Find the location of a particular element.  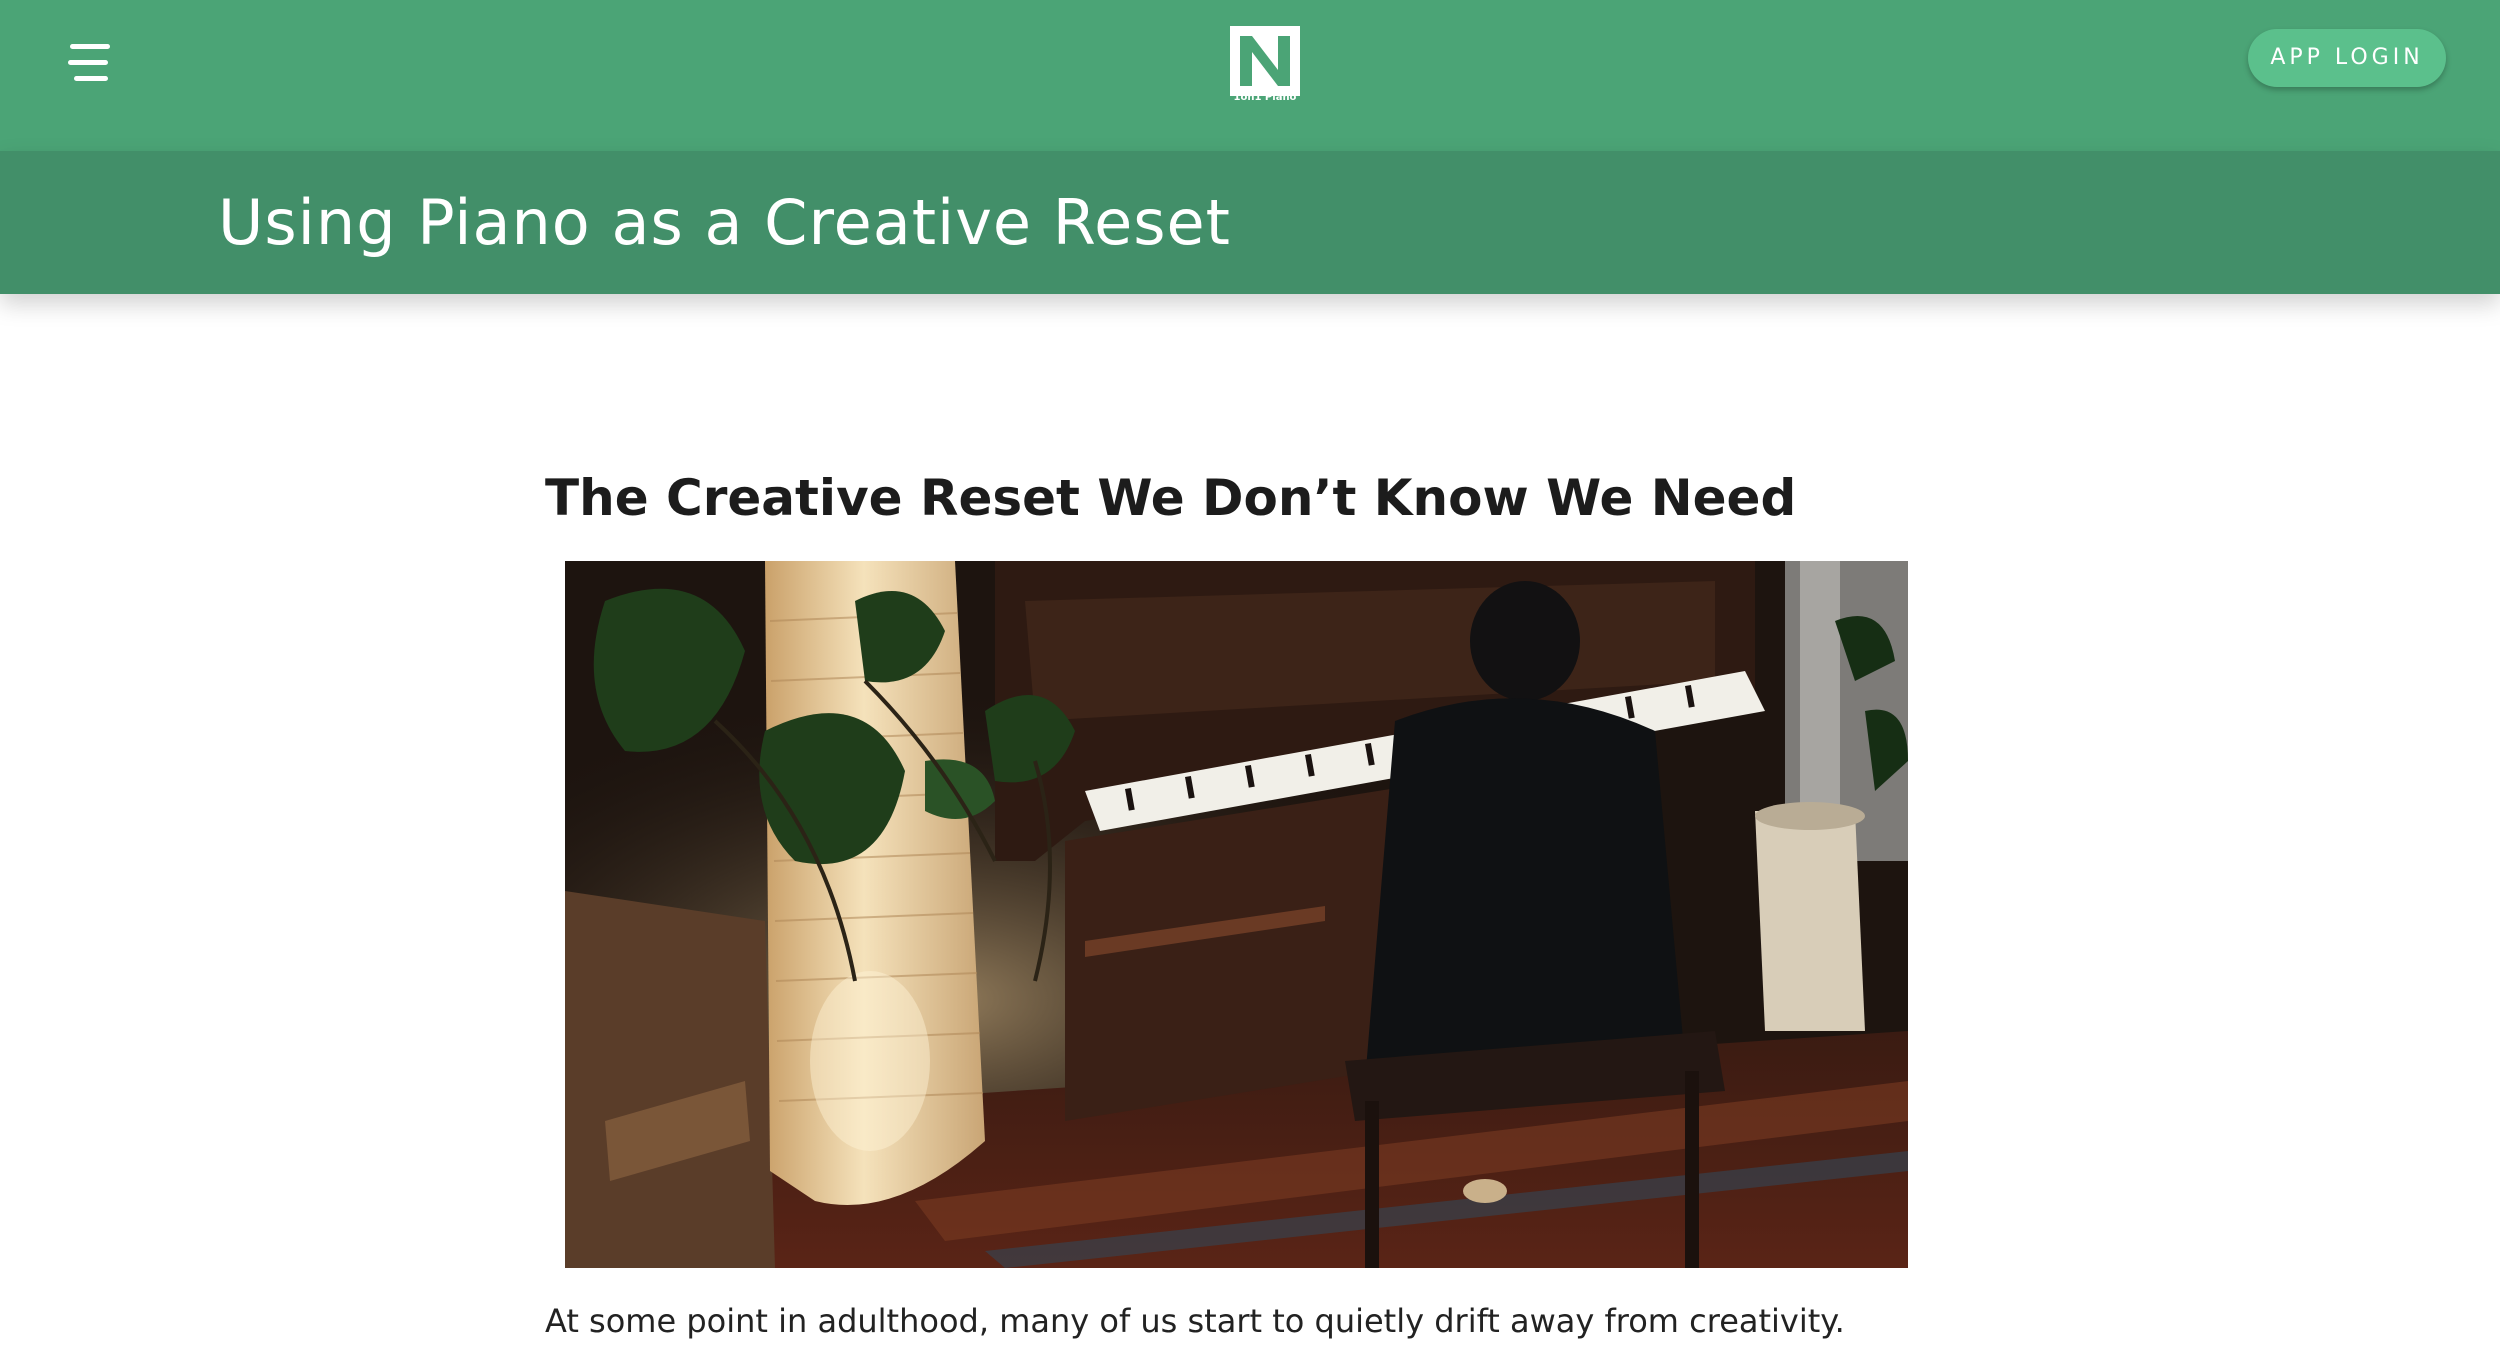

top-navigation-bar: 1on1 Piano APP LOGIN is located at coordinates (1250, 75).